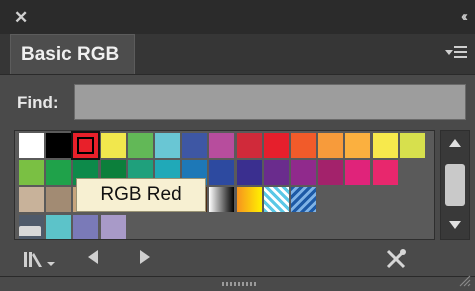 Image resolution: width=475 pixels, height=291 pixels. Describe the element at coordinates (237, 17) in the screenshot. I see `panel-title-bar: ✕ ‹‹` at that location.